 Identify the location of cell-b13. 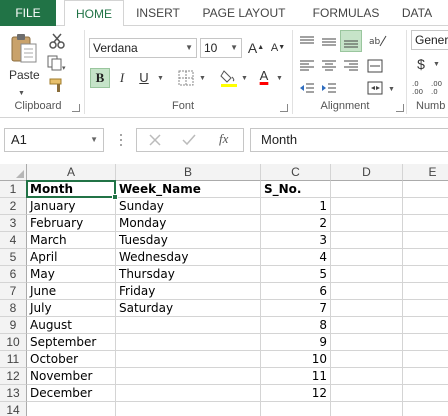
(188, 393).